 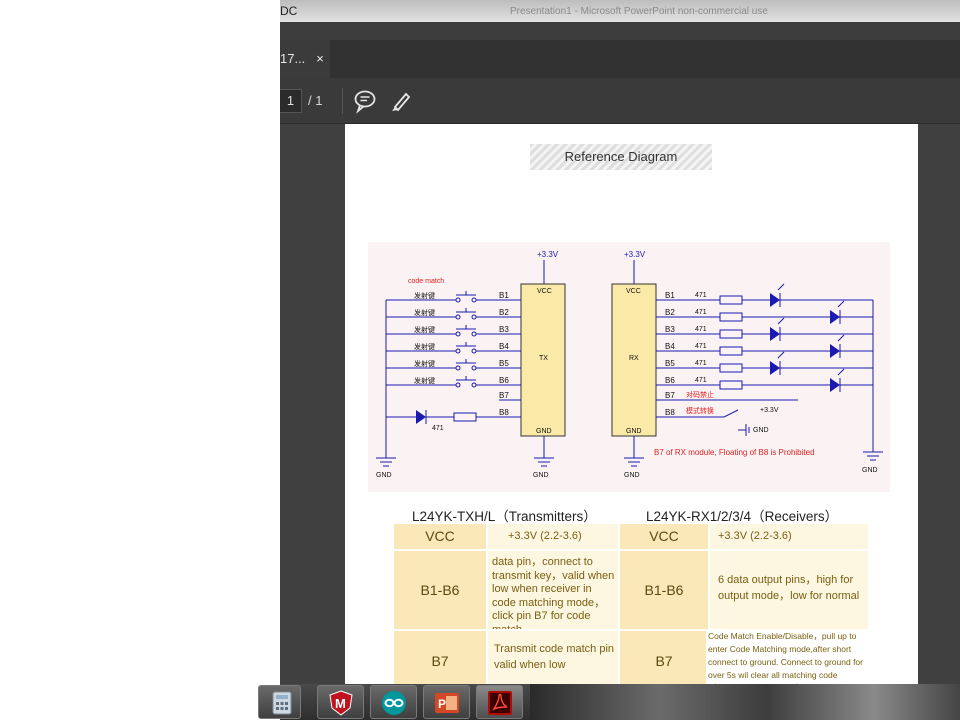 I want to click on switch-supply: +3.3V, so click(x=769, y=410).